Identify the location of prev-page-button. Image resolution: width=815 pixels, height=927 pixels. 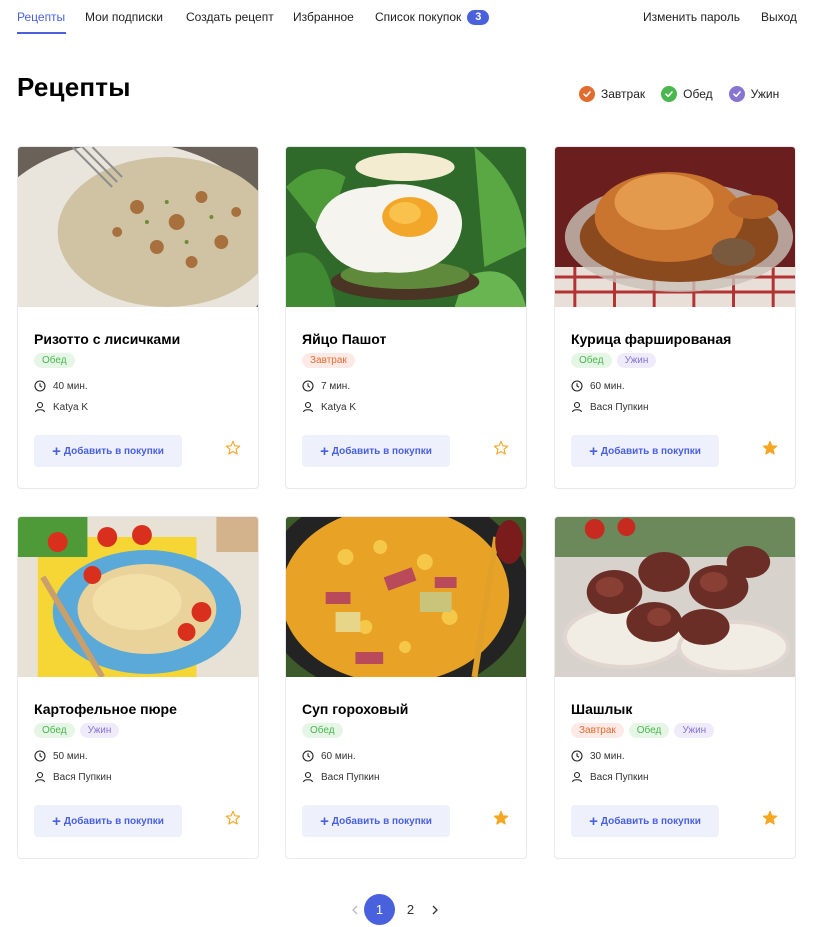
(355, 909).